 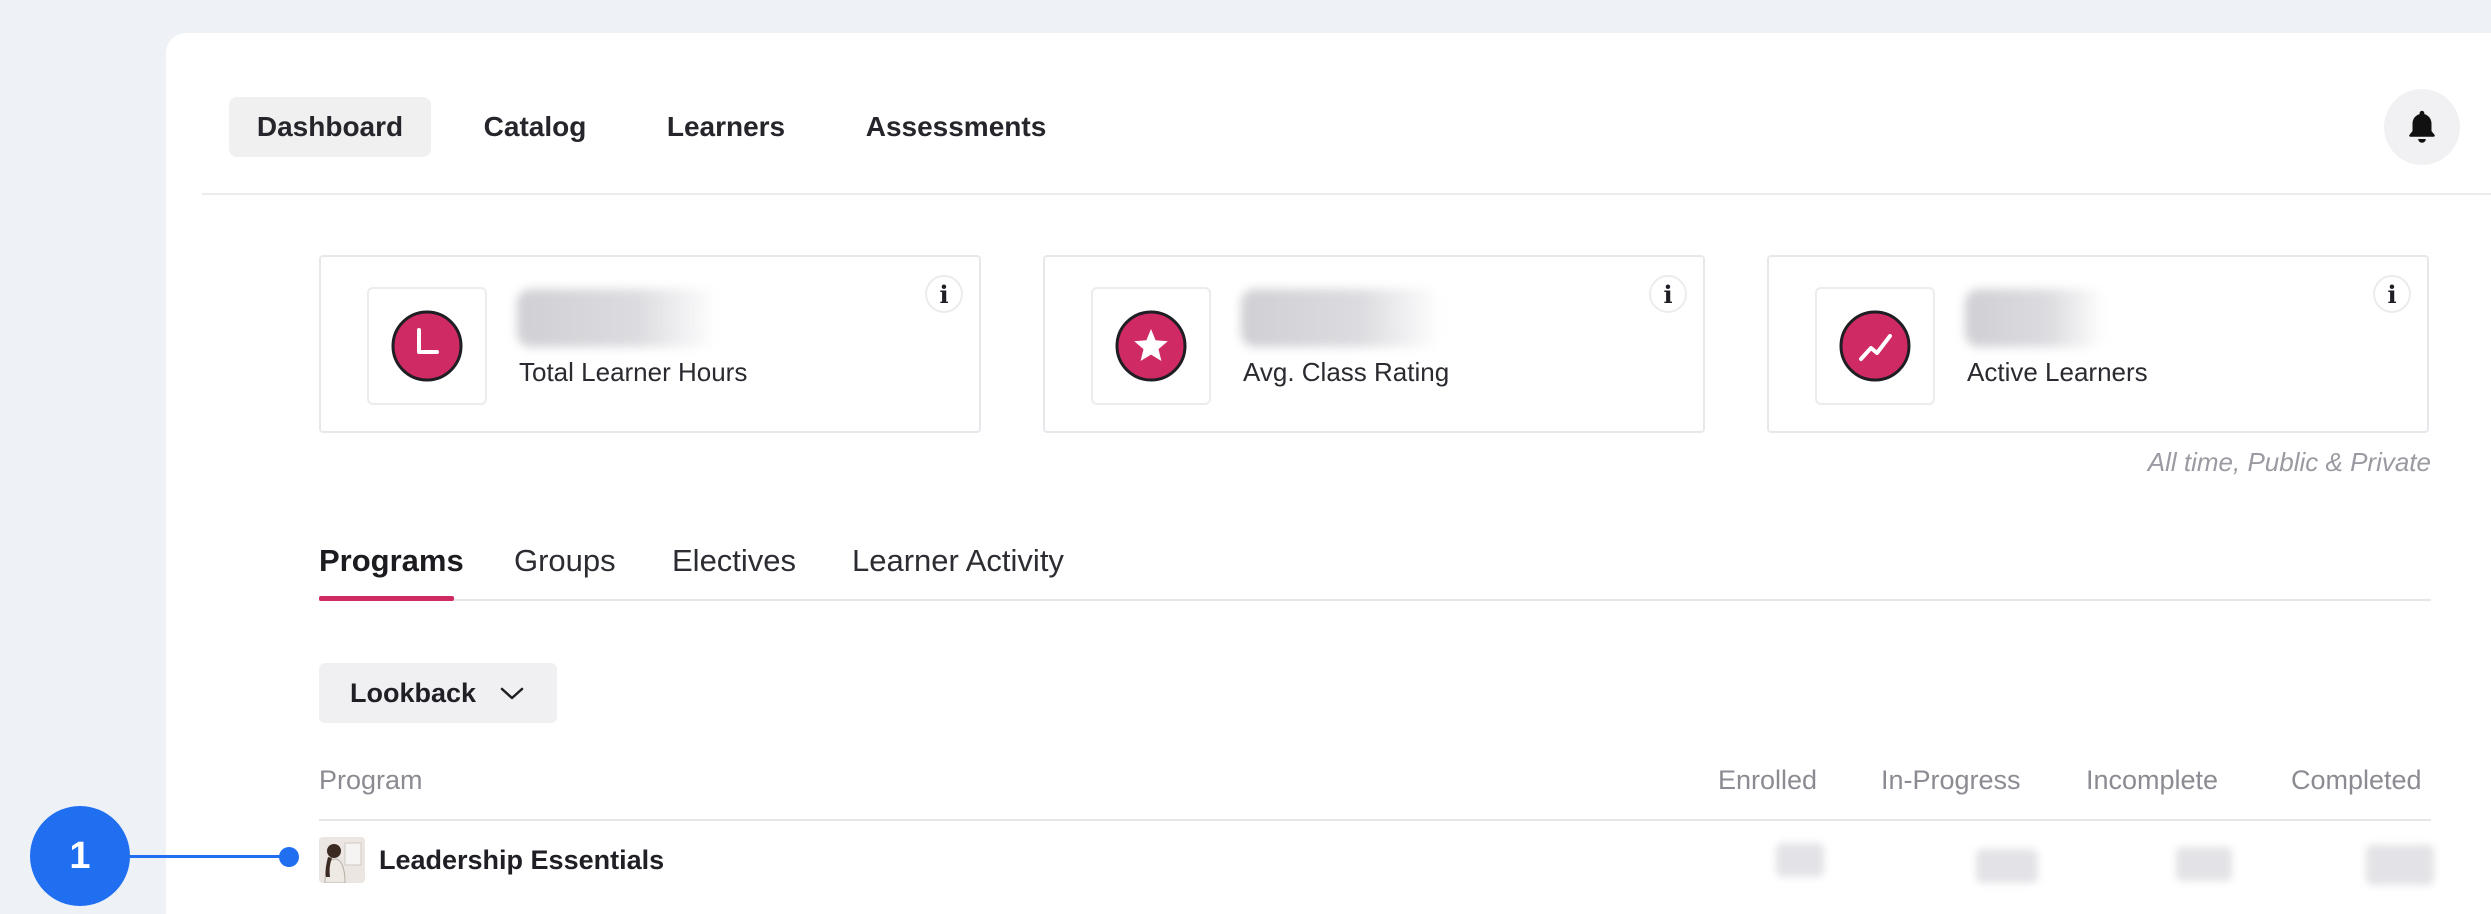 What do you see at coordinates (633, 372) in the screenshot?
I see `stat-label: Total Learner Hours` at bounding box center [633, 372].